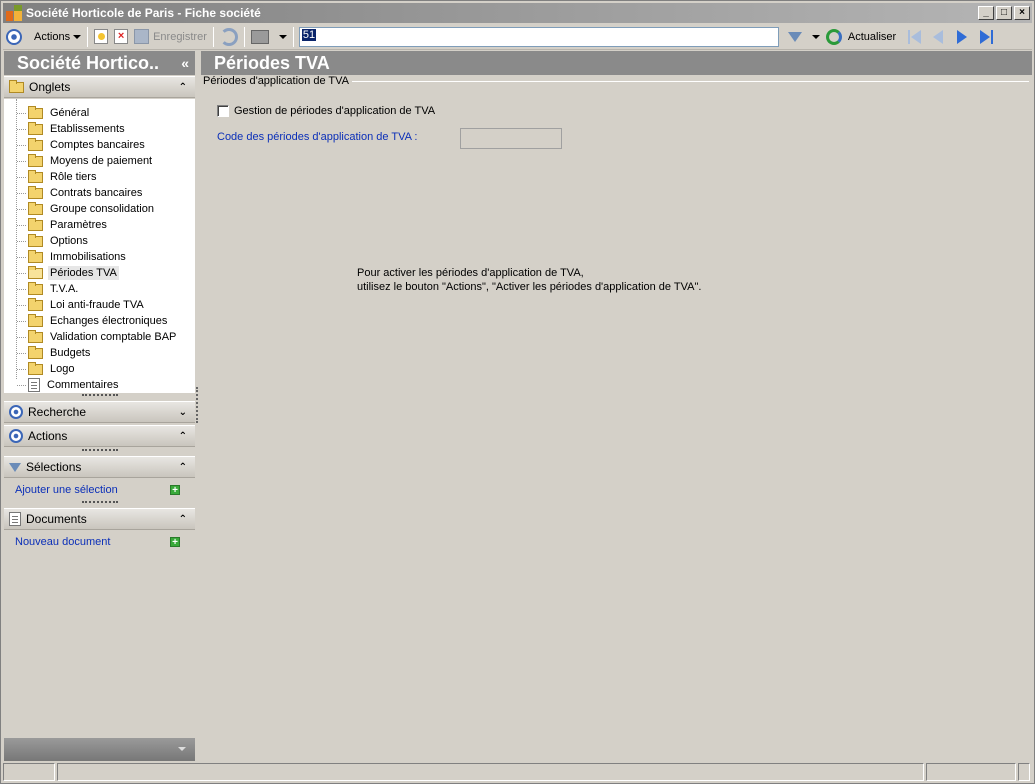  What do you see at coordinates (914, 37) in the screenshot?
I see `first-record-button` at bounding box center [914, 37].